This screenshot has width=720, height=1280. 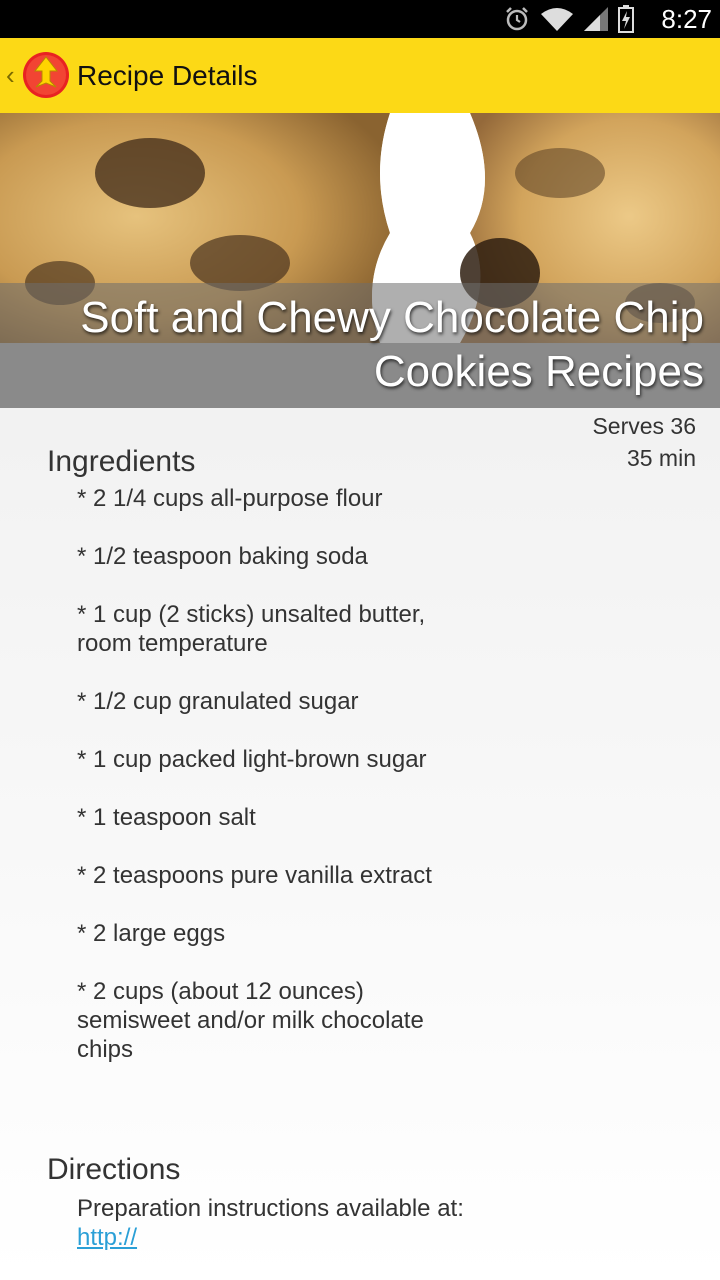 I want to click on directions-link: http://, so click(x=277, y=1237).